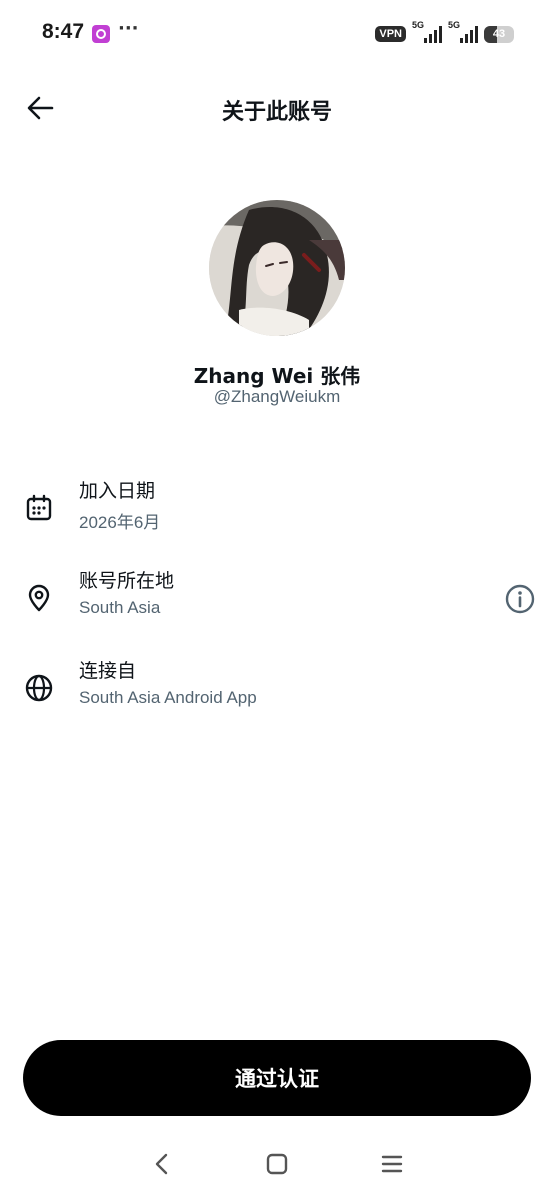 This screenshot has height=1199, width=554. What do you see at coordinates (520, 599) in the screenshot?
I see `info-circle-icon` at bounding box center [520, 599].